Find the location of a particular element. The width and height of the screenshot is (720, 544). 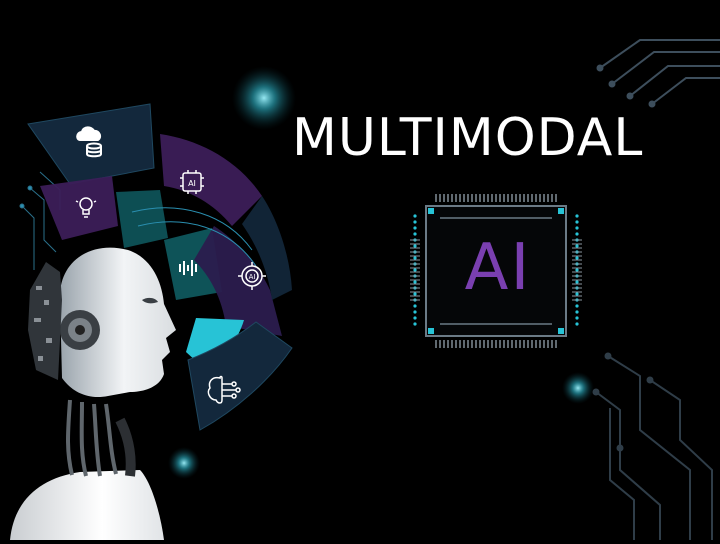

headline: MULTIMODAL is located at coordinates (467, 138).